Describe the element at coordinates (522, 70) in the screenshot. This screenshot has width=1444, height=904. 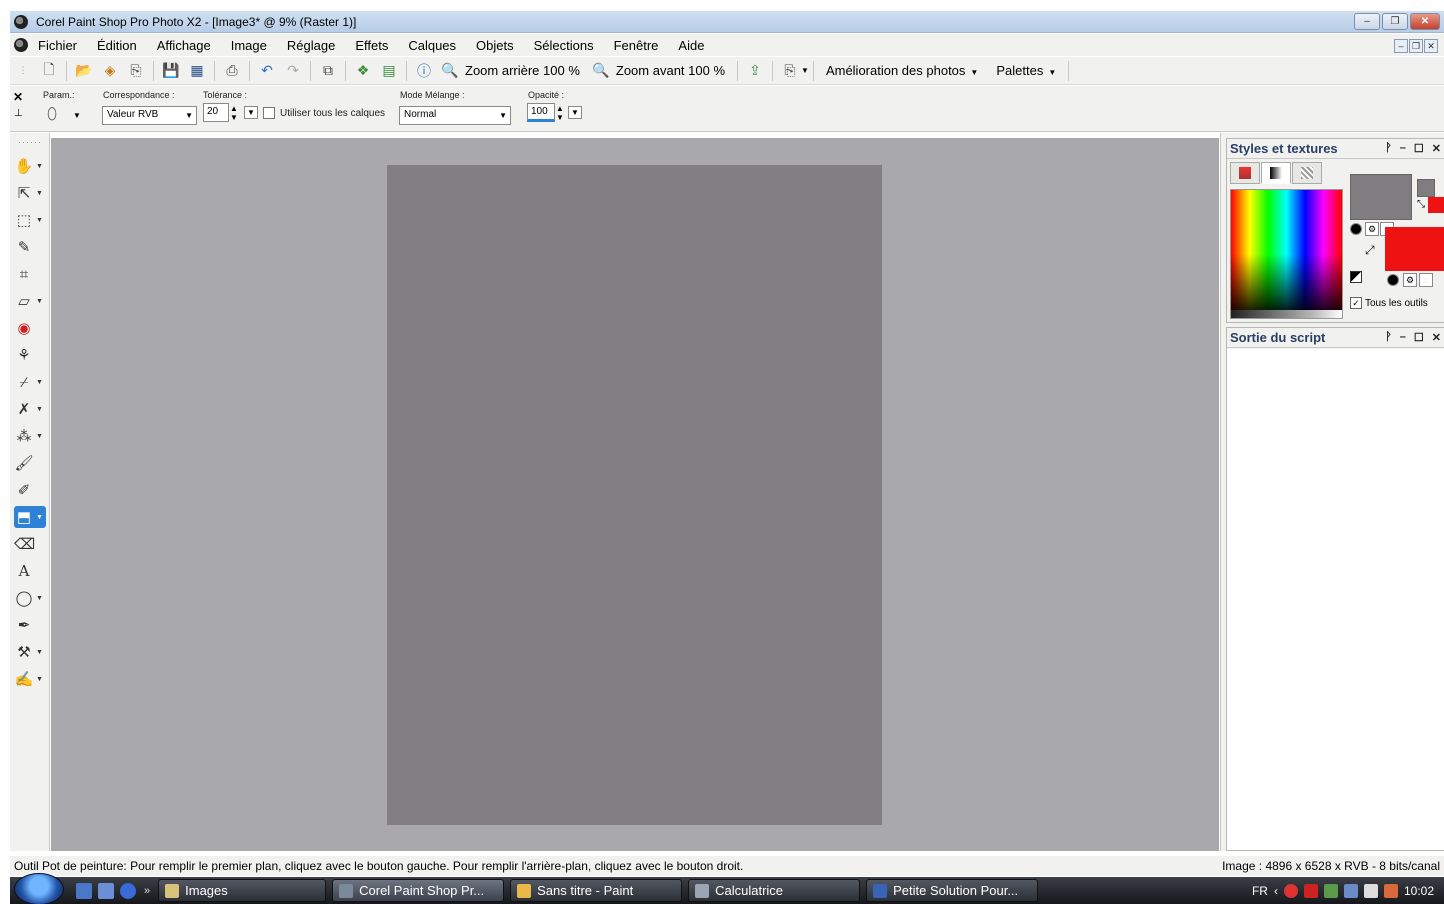
I see `zoom-out-button: Zoom arrière 100 %` at that location.